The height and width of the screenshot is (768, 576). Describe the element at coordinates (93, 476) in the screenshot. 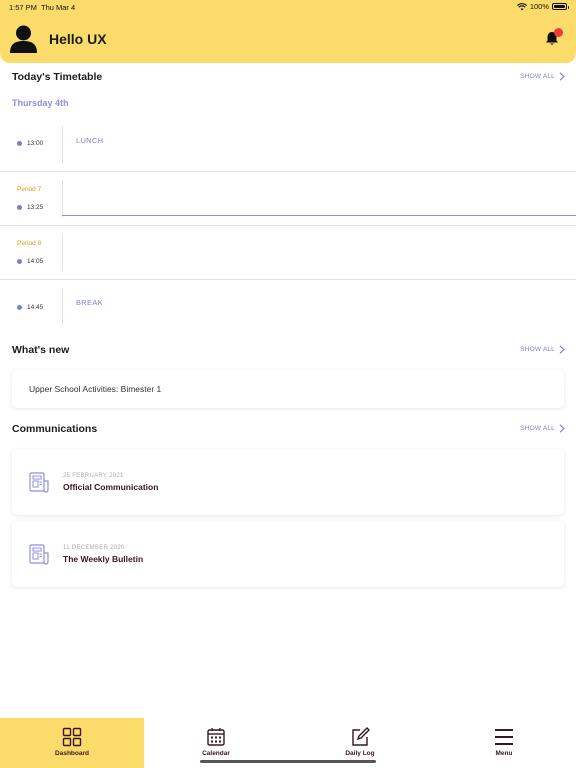

I see `communication-date: 25 FEBRUARY 2021` at that location.